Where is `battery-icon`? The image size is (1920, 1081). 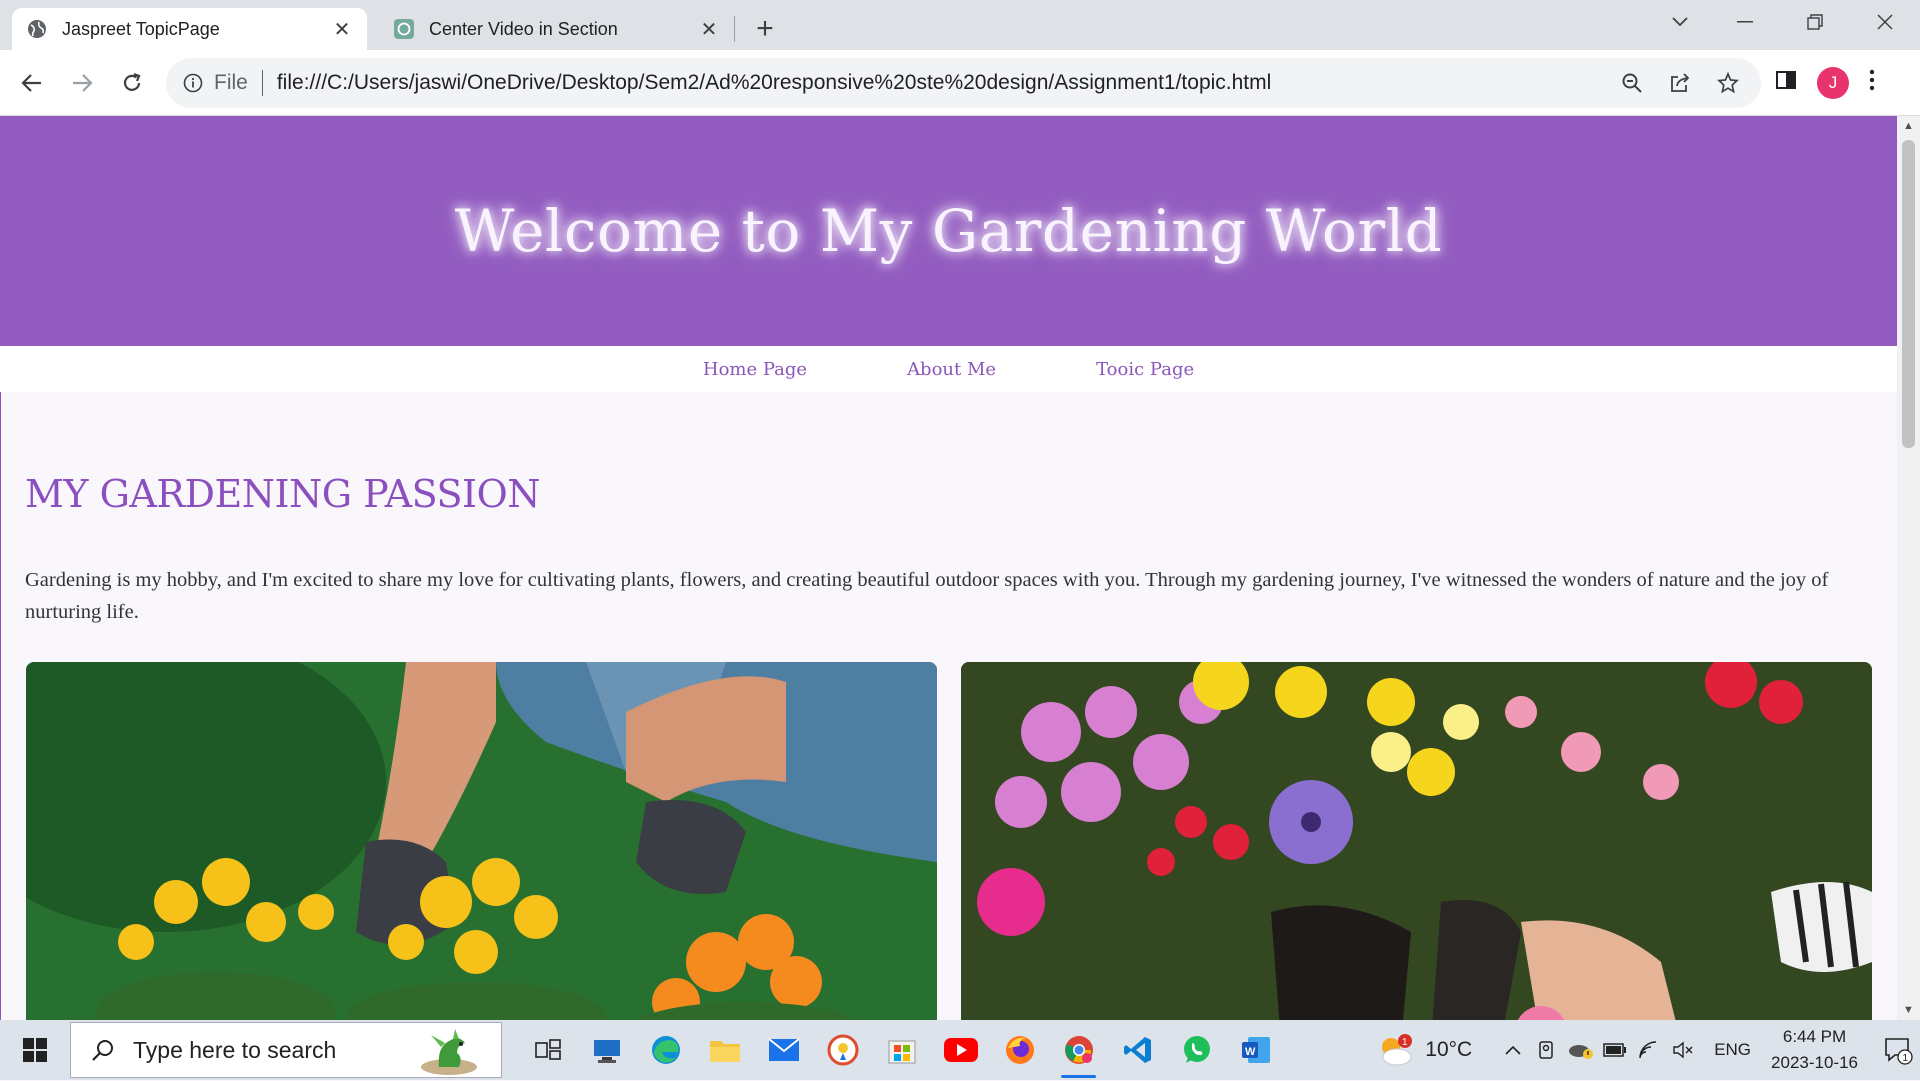 battery-icon is located at coordinates (1615, 1050).